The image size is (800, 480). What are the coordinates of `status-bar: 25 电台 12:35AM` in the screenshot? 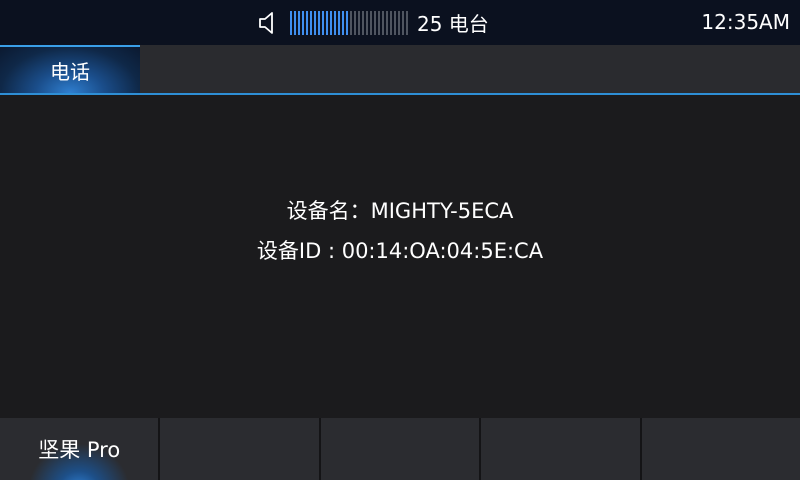 It's located at (400, 22).